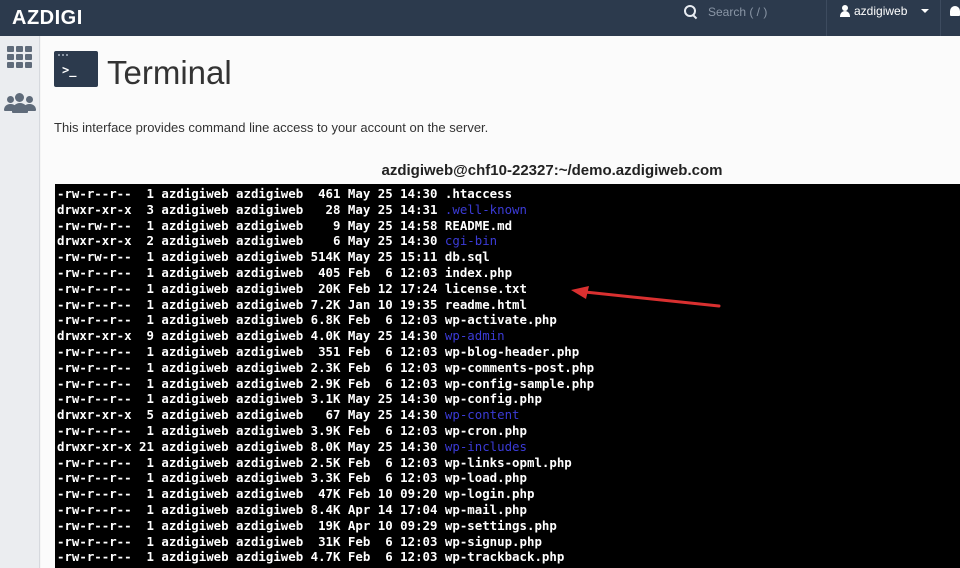 The width and height of the screenshot is (960, 568). I want to click on file-name: README.md, so click(478, 225).